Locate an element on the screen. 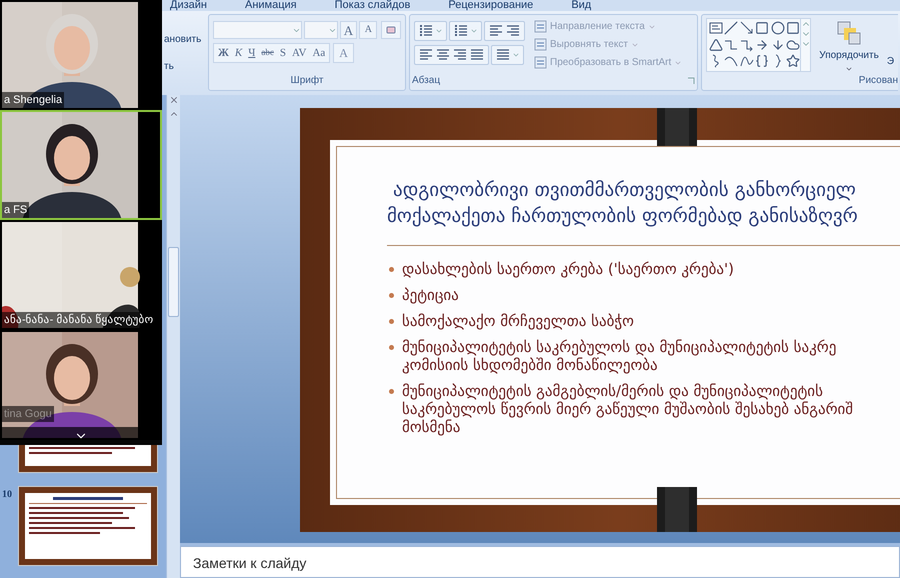 The height and width of the screenshot is (578, 900). notes-field: Заметки к слайду is located at coordinates (540, 562).